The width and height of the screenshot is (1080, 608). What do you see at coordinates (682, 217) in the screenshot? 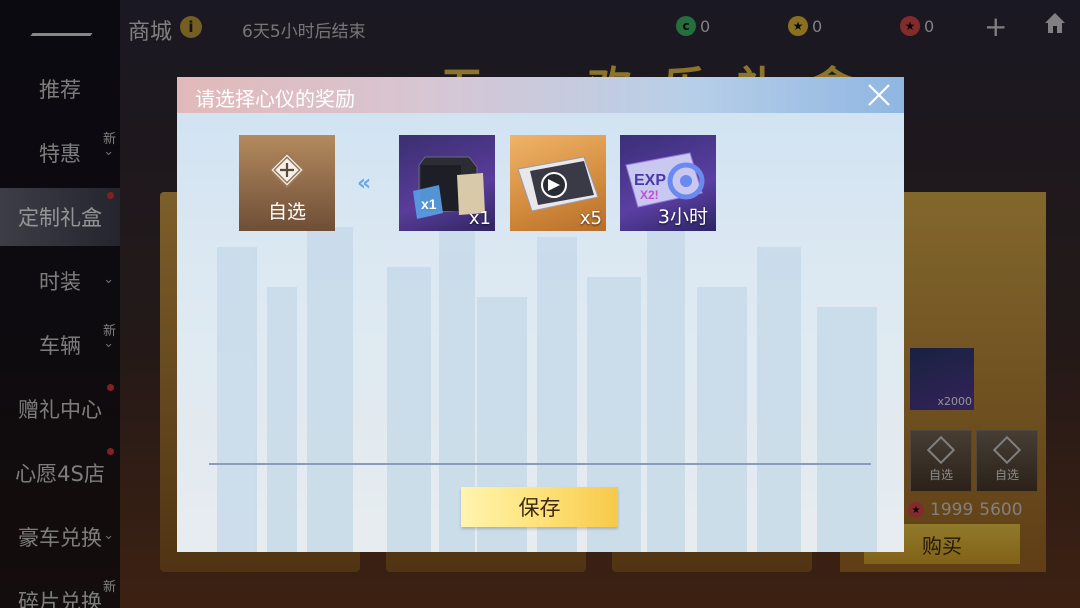
I see `reward-qty: 3小时` at bounding box center [682, 217].